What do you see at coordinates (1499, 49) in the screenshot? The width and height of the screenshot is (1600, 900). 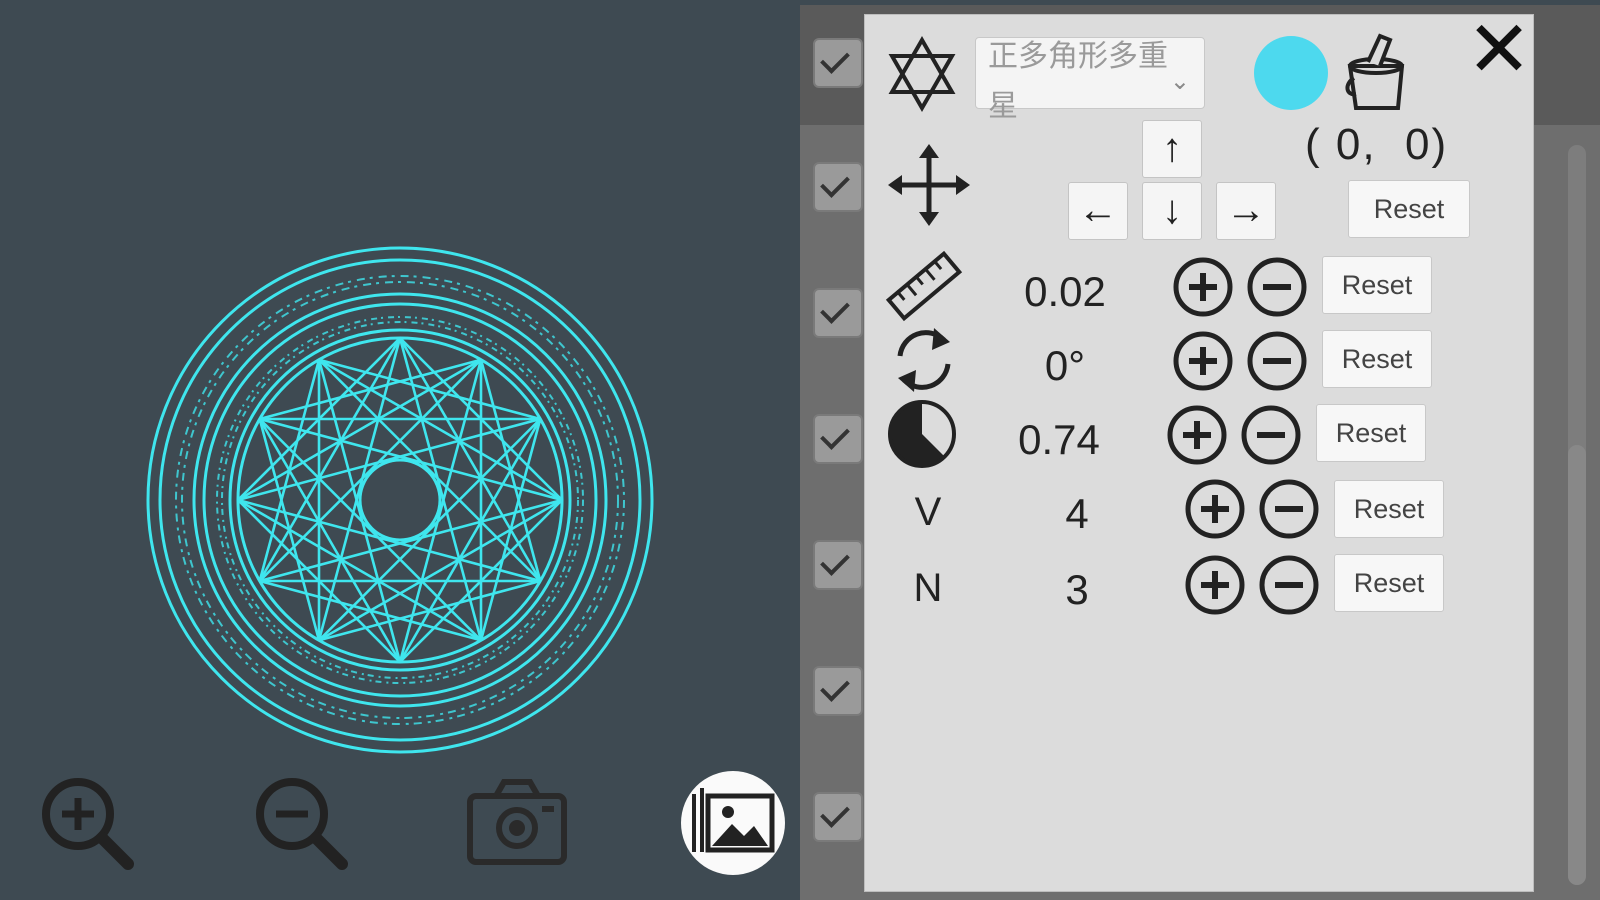 I see `close-button: ✕` at bounding box center [1499, 49].